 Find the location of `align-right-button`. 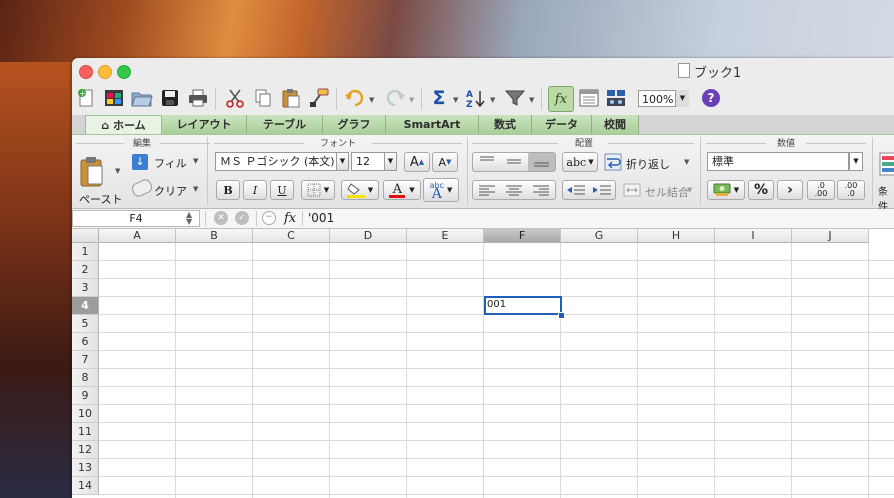

align-right-button is located at coordinates (541, 190).